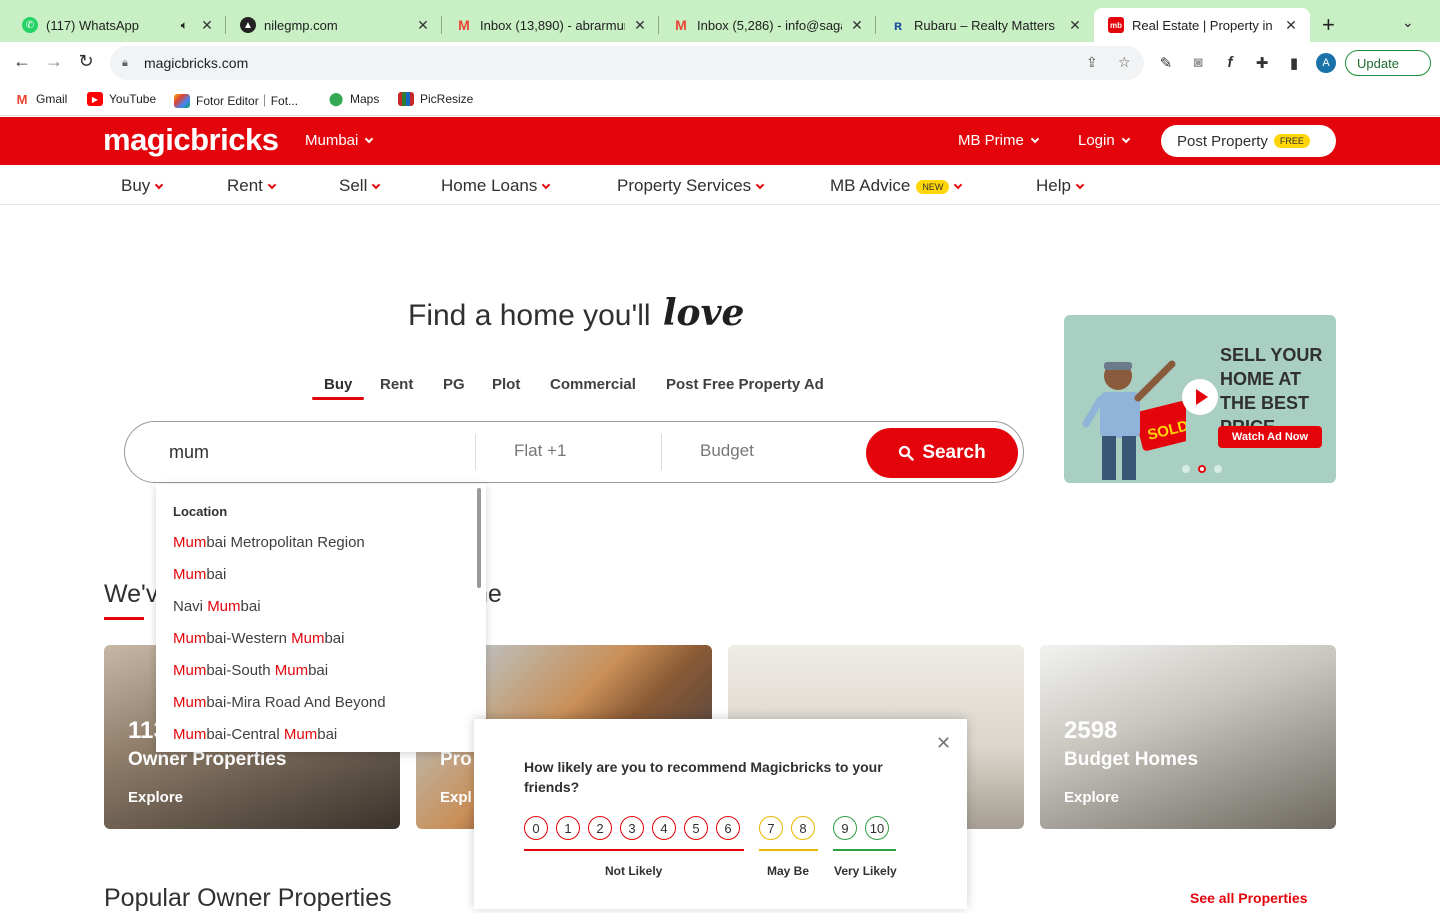 The width and height of the screenshot is (1440, 913). What do you see at coordinates (250, 670) in the screenshot?
I see `location-suggestion: Mumbai-South Mumbai` at bounding box center [250, 670].